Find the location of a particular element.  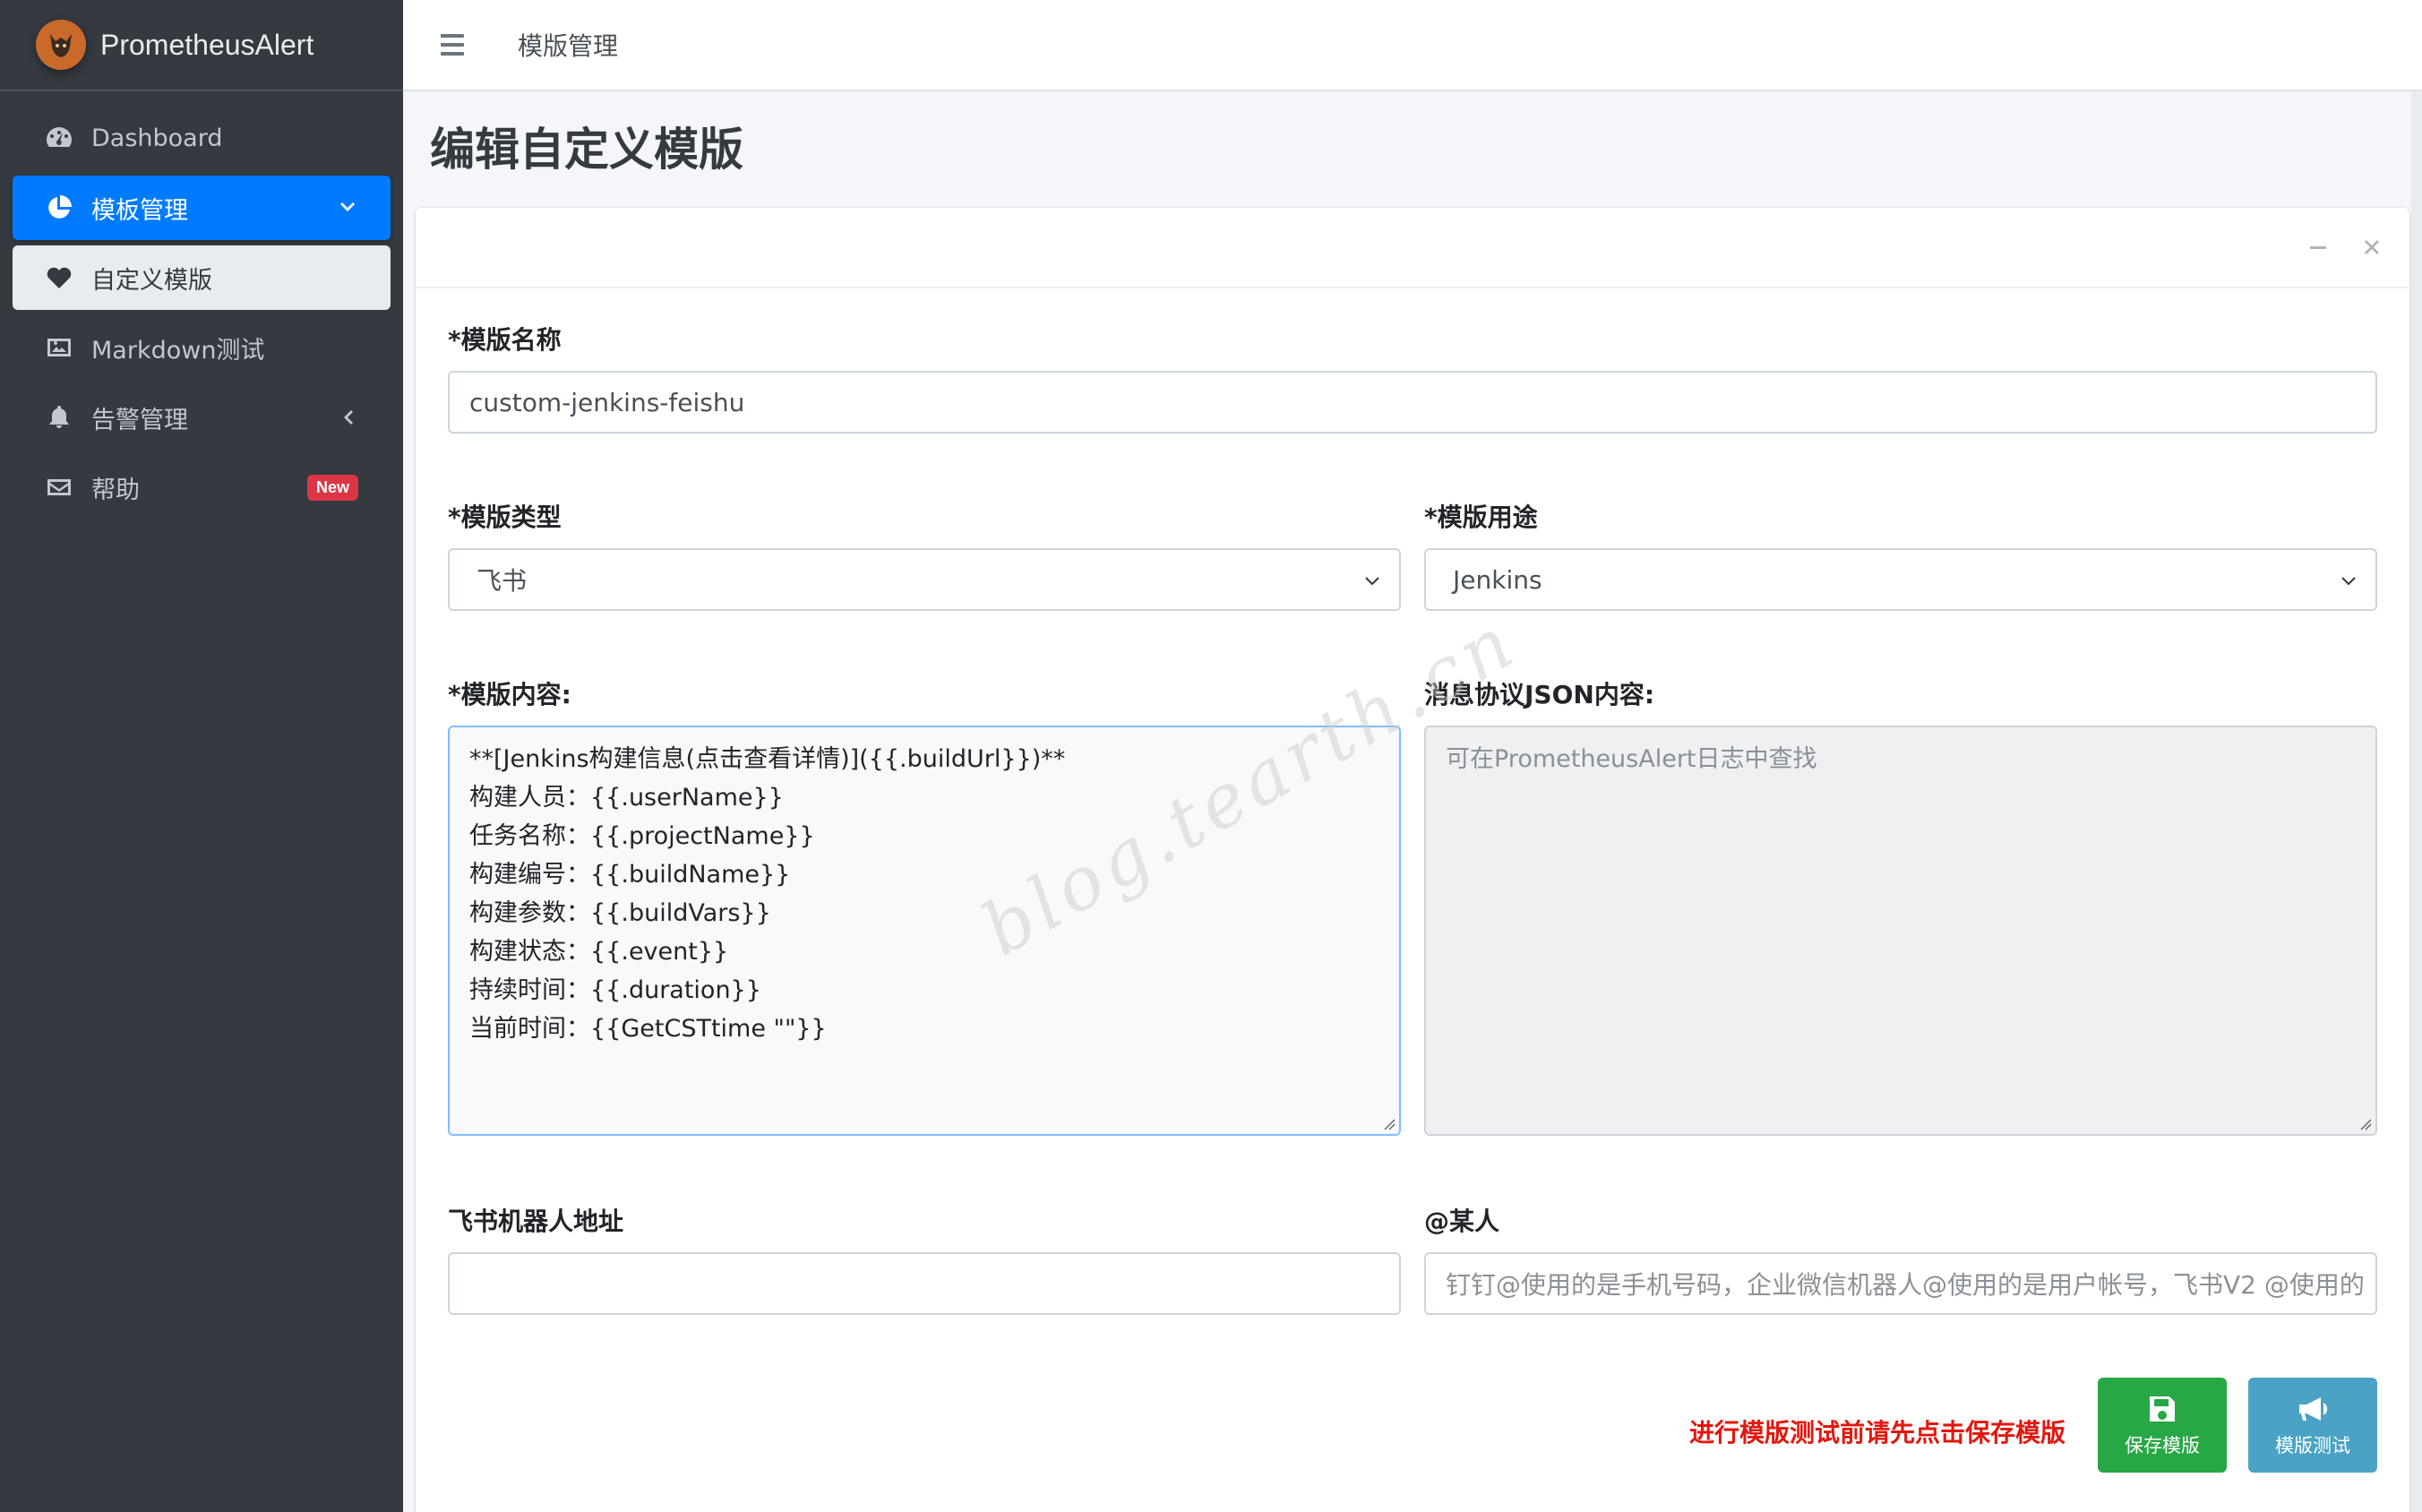

sidebar-item-label: 帮助 is located at coordinates (116, 490).